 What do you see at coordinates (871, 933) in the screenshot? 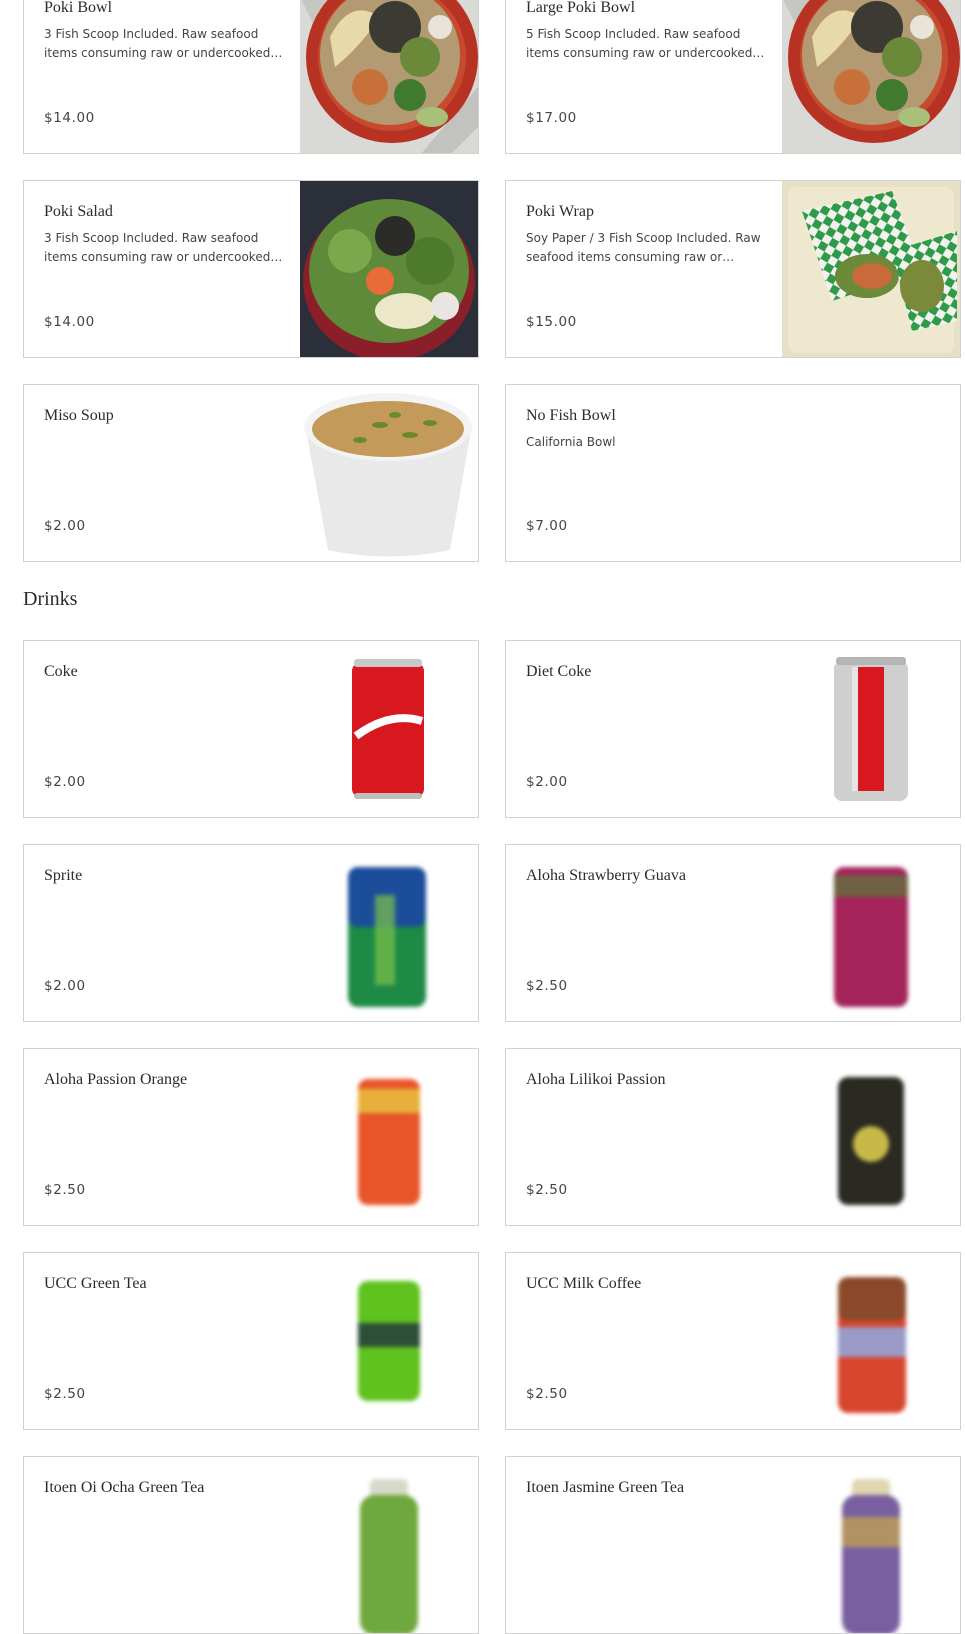
I see `aloha-strawberry-guava-can-photo` at bounding box center [871, 933].